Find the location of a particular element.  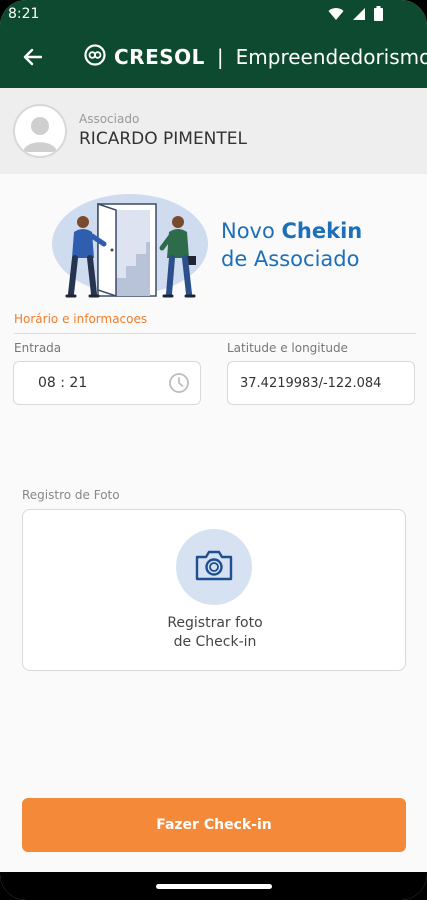

form-section-title: Horário e informacoes is located at coordinates (81, 319).